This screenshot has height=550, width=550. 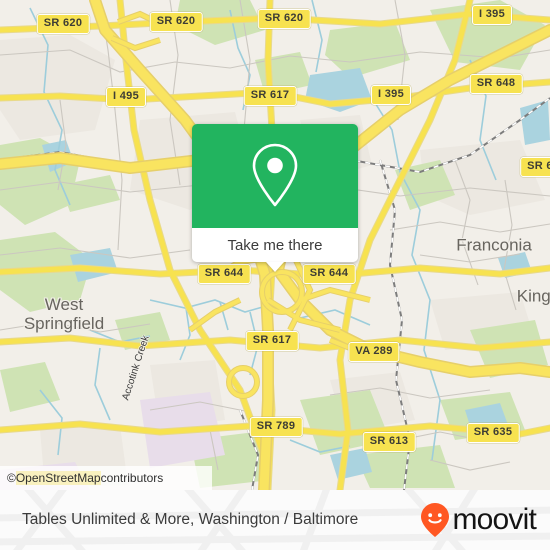 I want to click on road-shield-label: SR 635, so click(x=493, y=433).